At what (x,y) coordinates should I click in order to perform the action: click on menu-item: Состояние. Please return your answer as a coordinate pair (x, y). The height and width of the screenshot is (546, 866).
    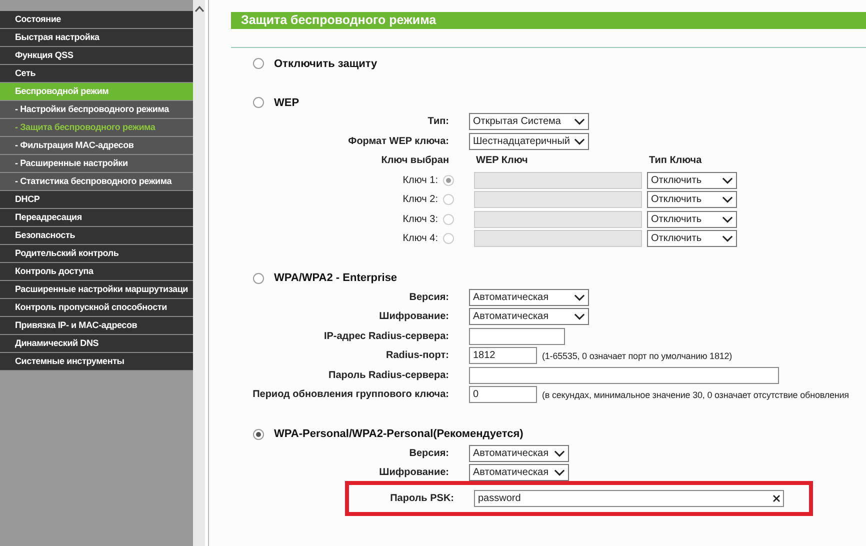
    Looking at the image, I should click on (96, 20).